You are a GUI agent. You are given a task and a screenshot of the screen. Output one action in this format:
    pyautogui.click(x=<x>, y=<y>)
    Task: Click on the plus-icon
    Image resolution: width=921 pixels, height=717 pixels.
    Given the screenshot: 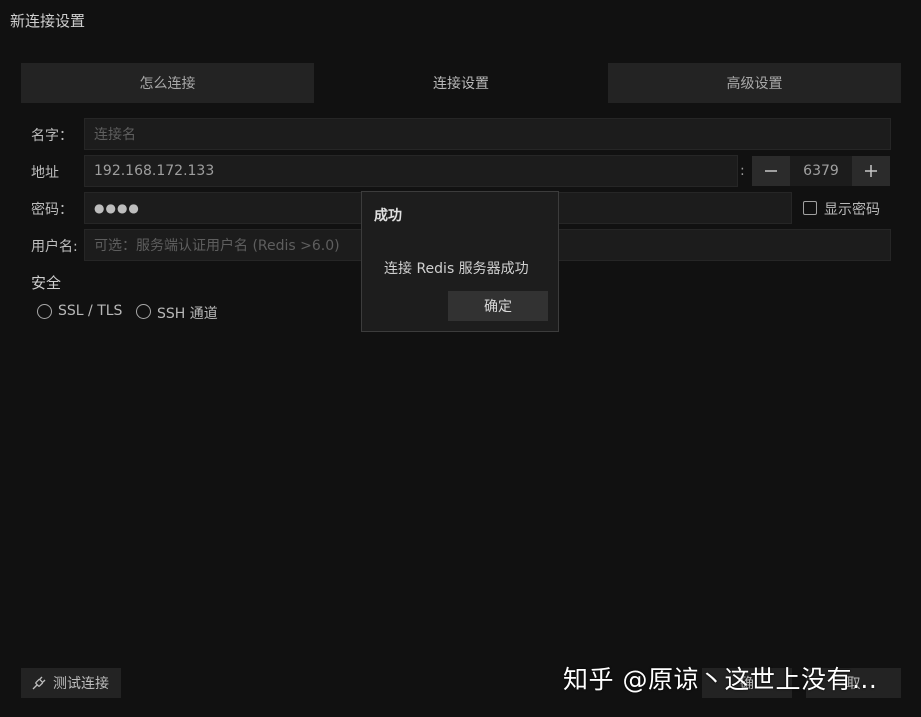 What is the action you would take?
    pyautogui.click(x=871, y=171)
    